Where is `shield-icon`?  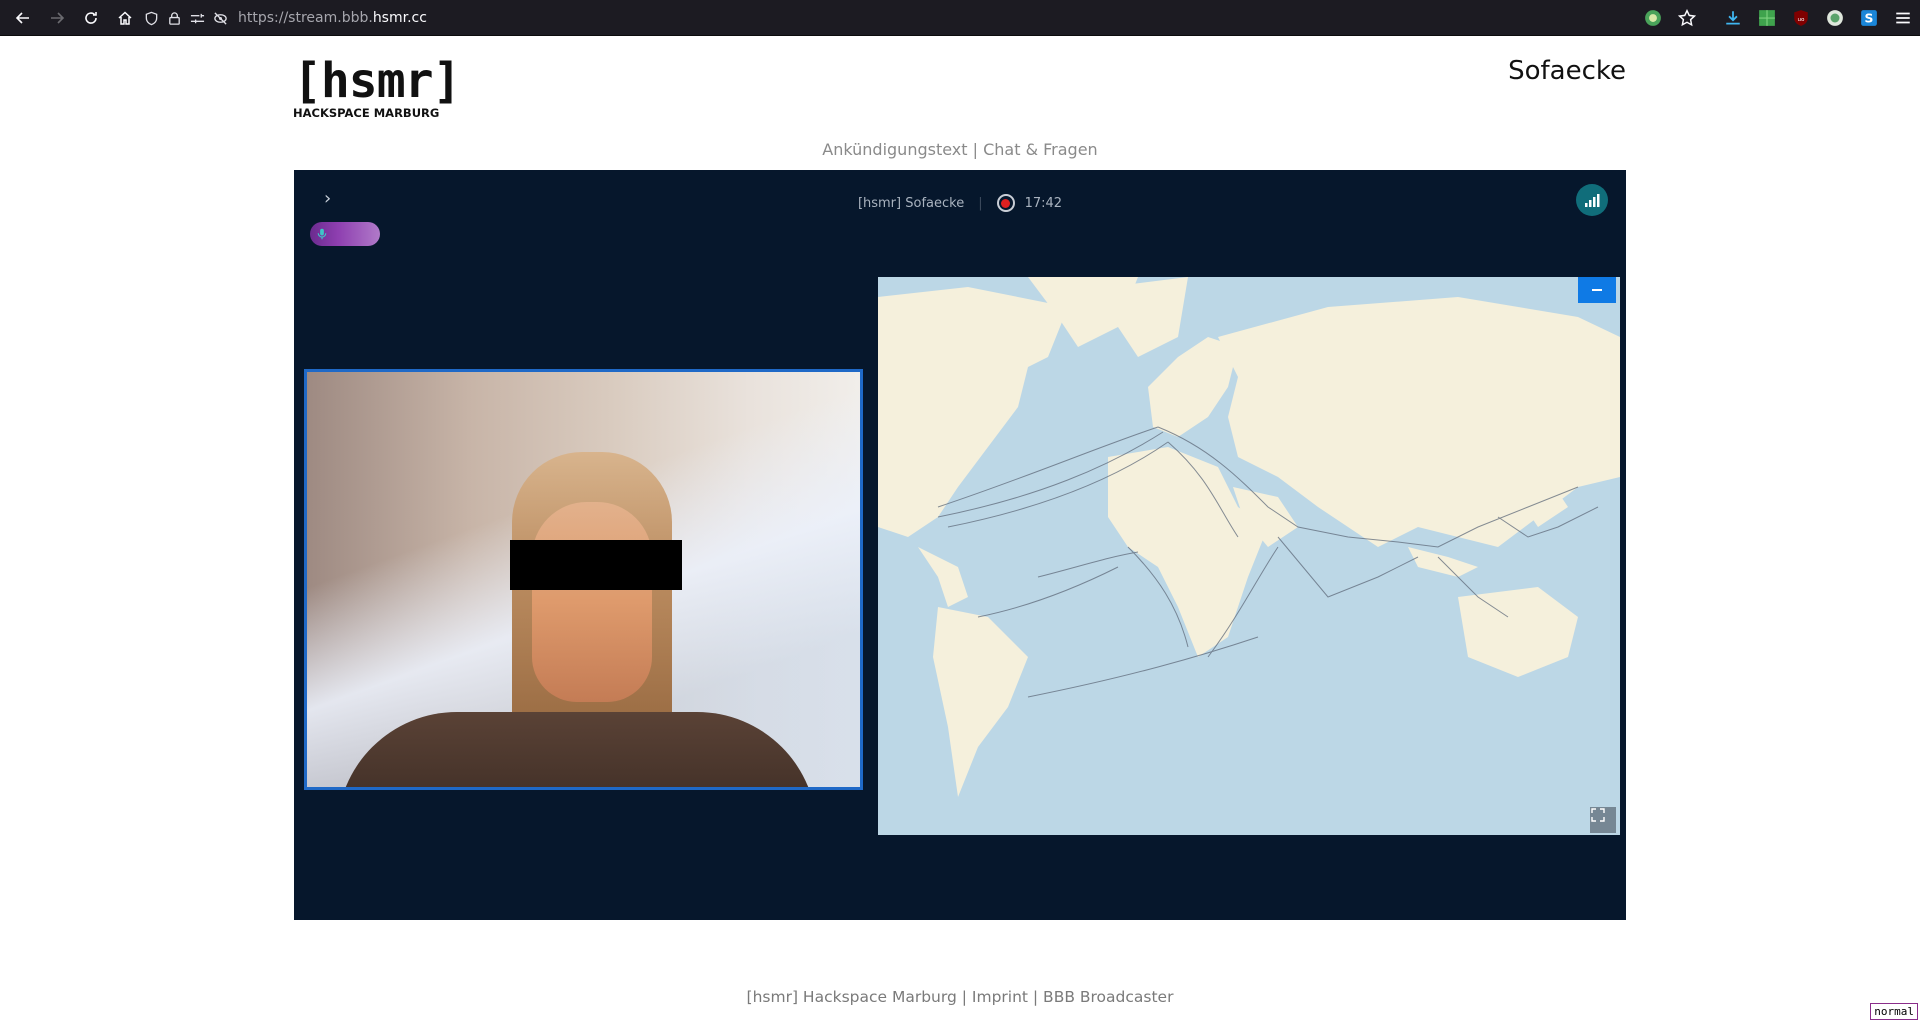 shield-icon is located at coordinates (151, 18).